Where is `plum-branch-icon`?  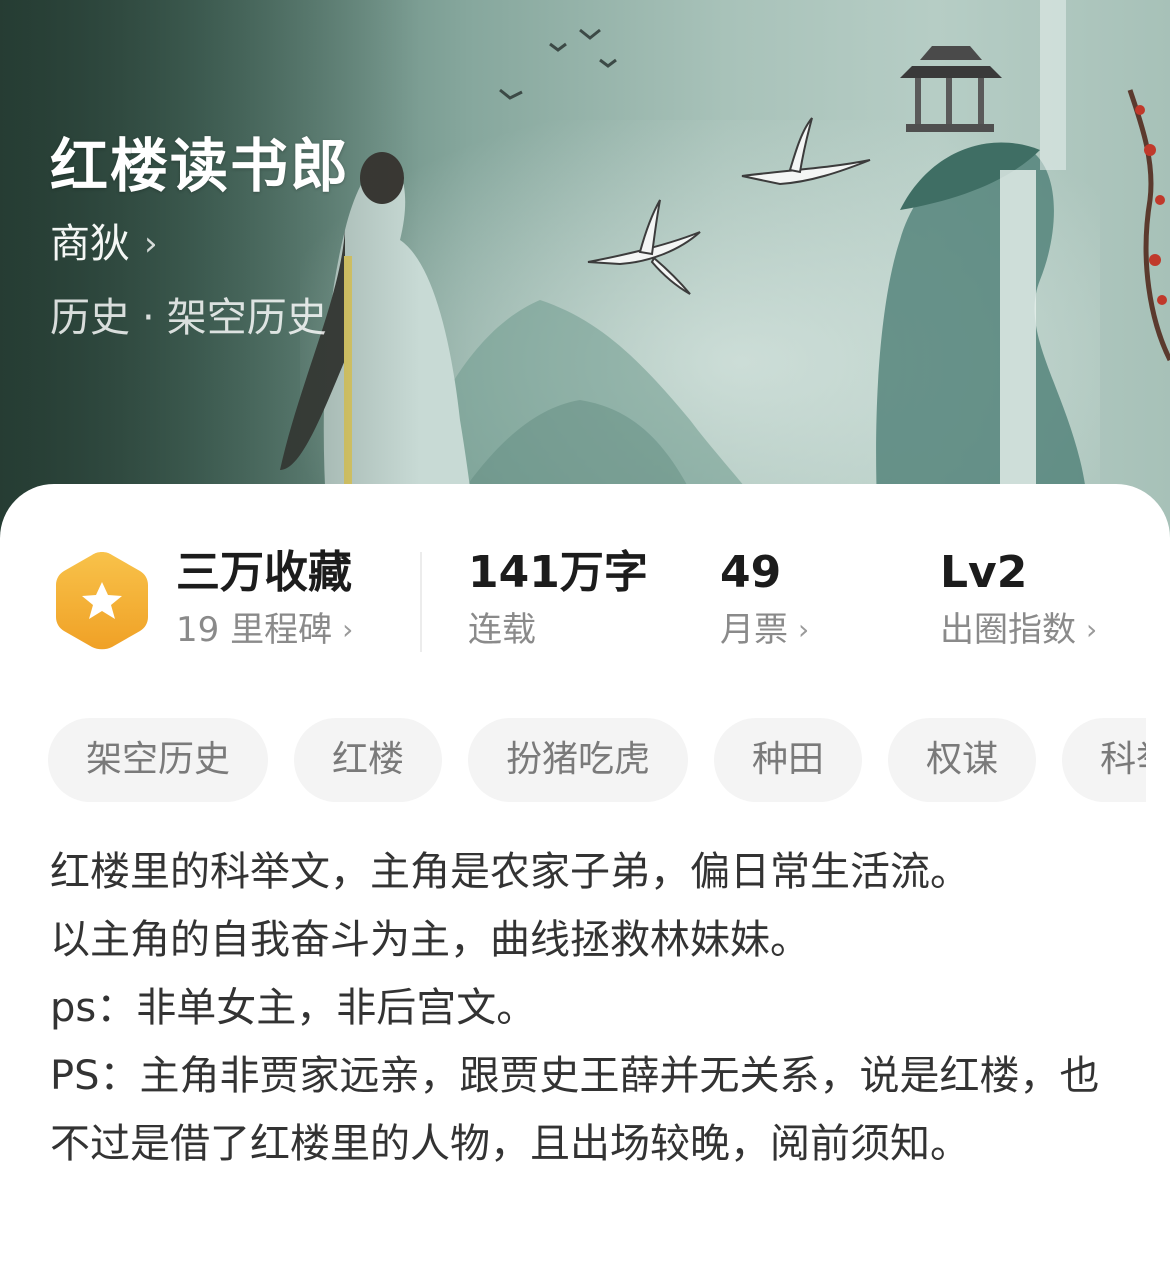 plum-branch-icon is located at coordinates (1148, 225).